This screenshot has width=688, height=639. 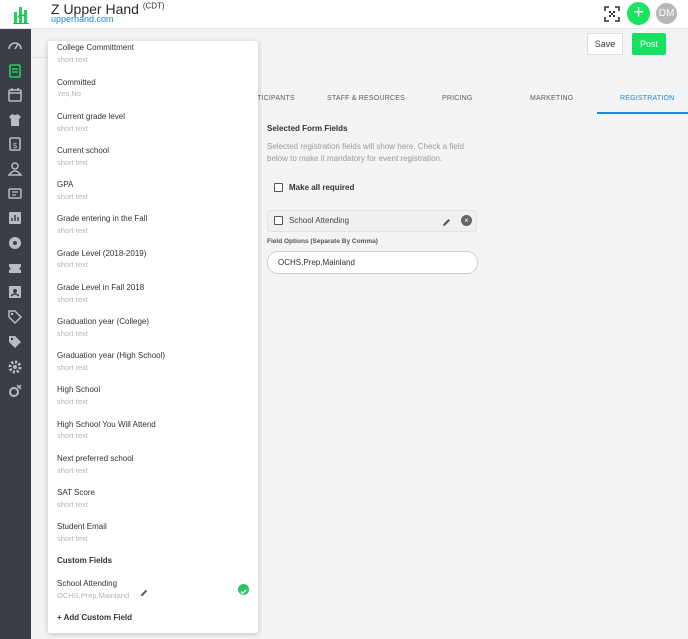 I want to click on sidebar: $, so click(x=15, y=334).